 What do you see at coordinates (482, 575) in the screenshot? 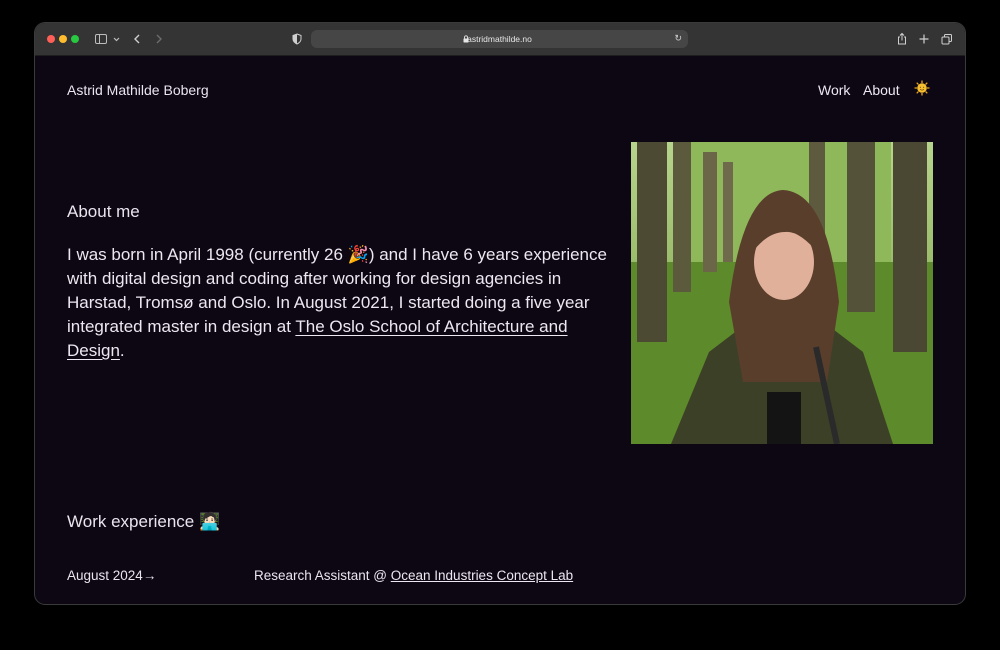
I see `organization-link: Ocean Industries Concept Lab` at bounding box center [482, 575].